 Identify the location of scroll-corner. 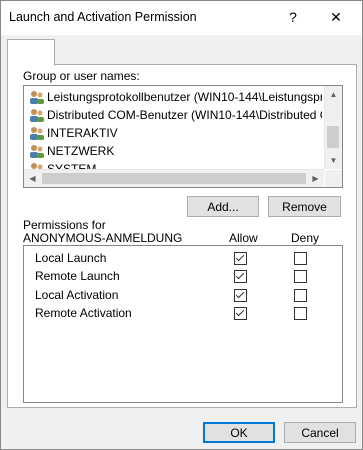
(333, 178).